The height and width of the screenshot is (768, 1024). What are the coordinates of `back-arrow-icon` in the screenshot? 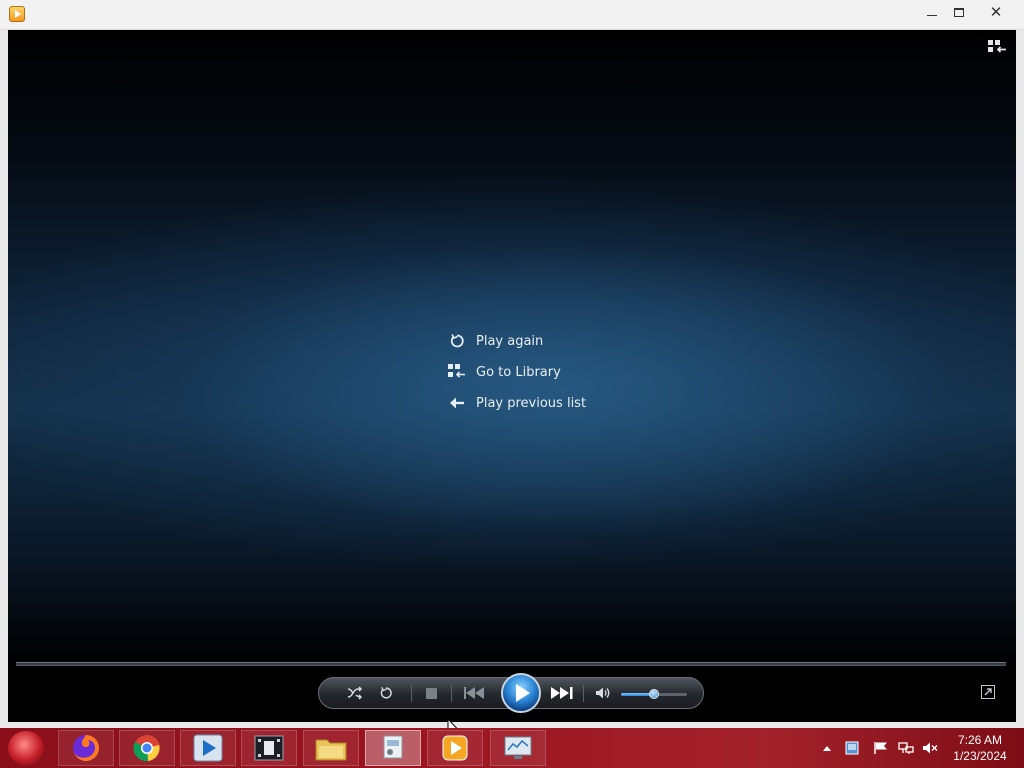 It's located at (457, 403).